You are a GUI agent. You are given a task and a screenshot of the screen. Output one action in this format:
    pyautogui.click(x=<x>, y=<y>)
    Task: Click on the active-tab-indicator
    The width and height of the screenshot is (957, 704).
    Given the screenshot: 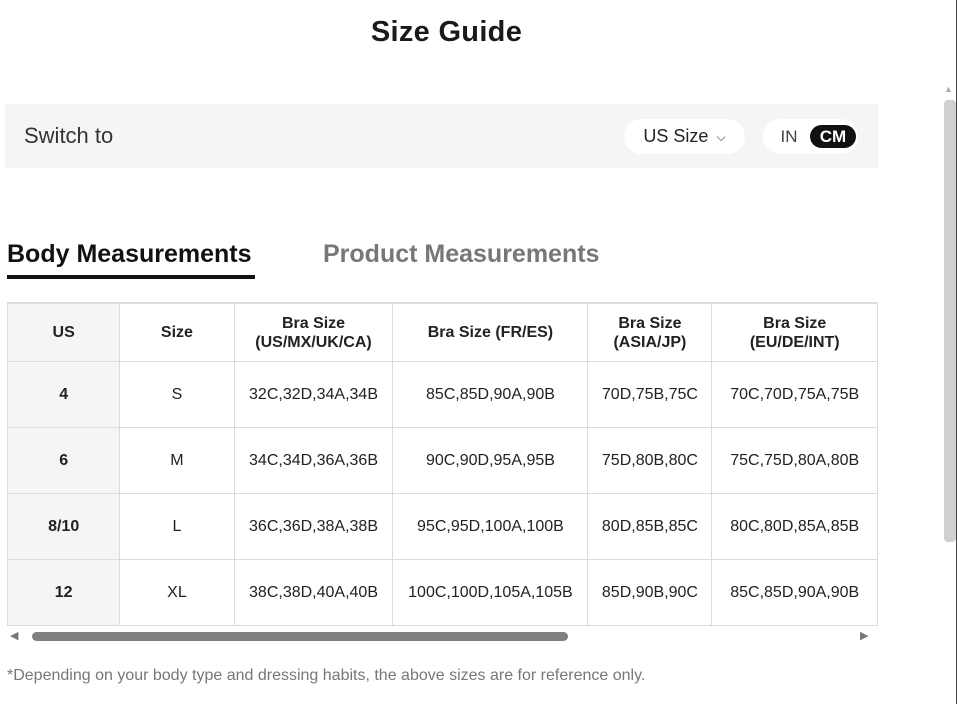 What is the action you would take?
    pyautogui.click(x=131, y=277)
    